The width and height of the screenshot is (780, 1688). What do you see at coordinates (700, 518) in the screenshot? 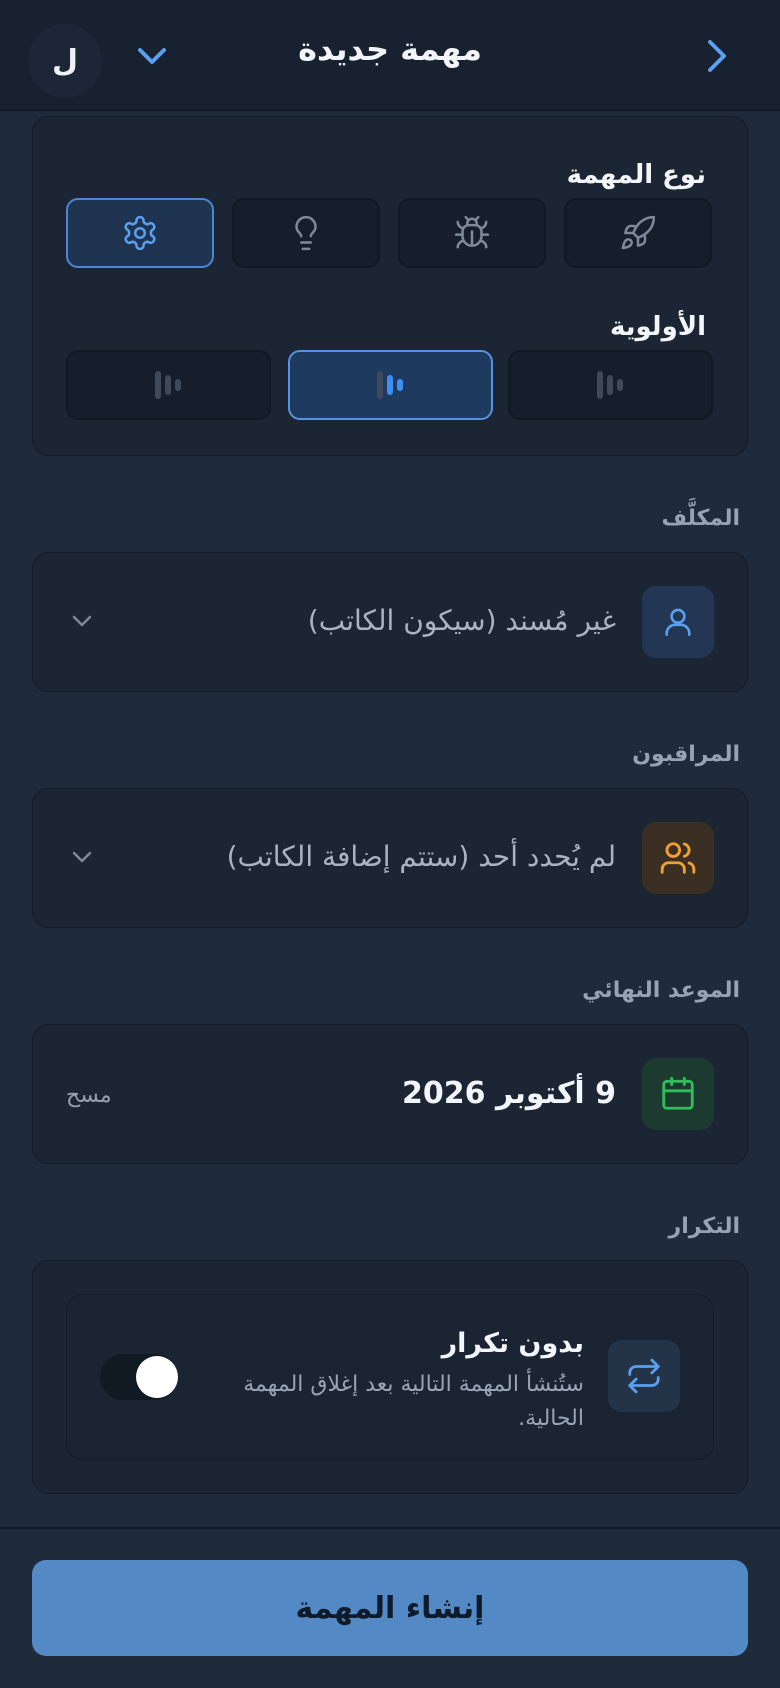
I see `assignee-label: المكلَّف` at bounding box center [700, 518].